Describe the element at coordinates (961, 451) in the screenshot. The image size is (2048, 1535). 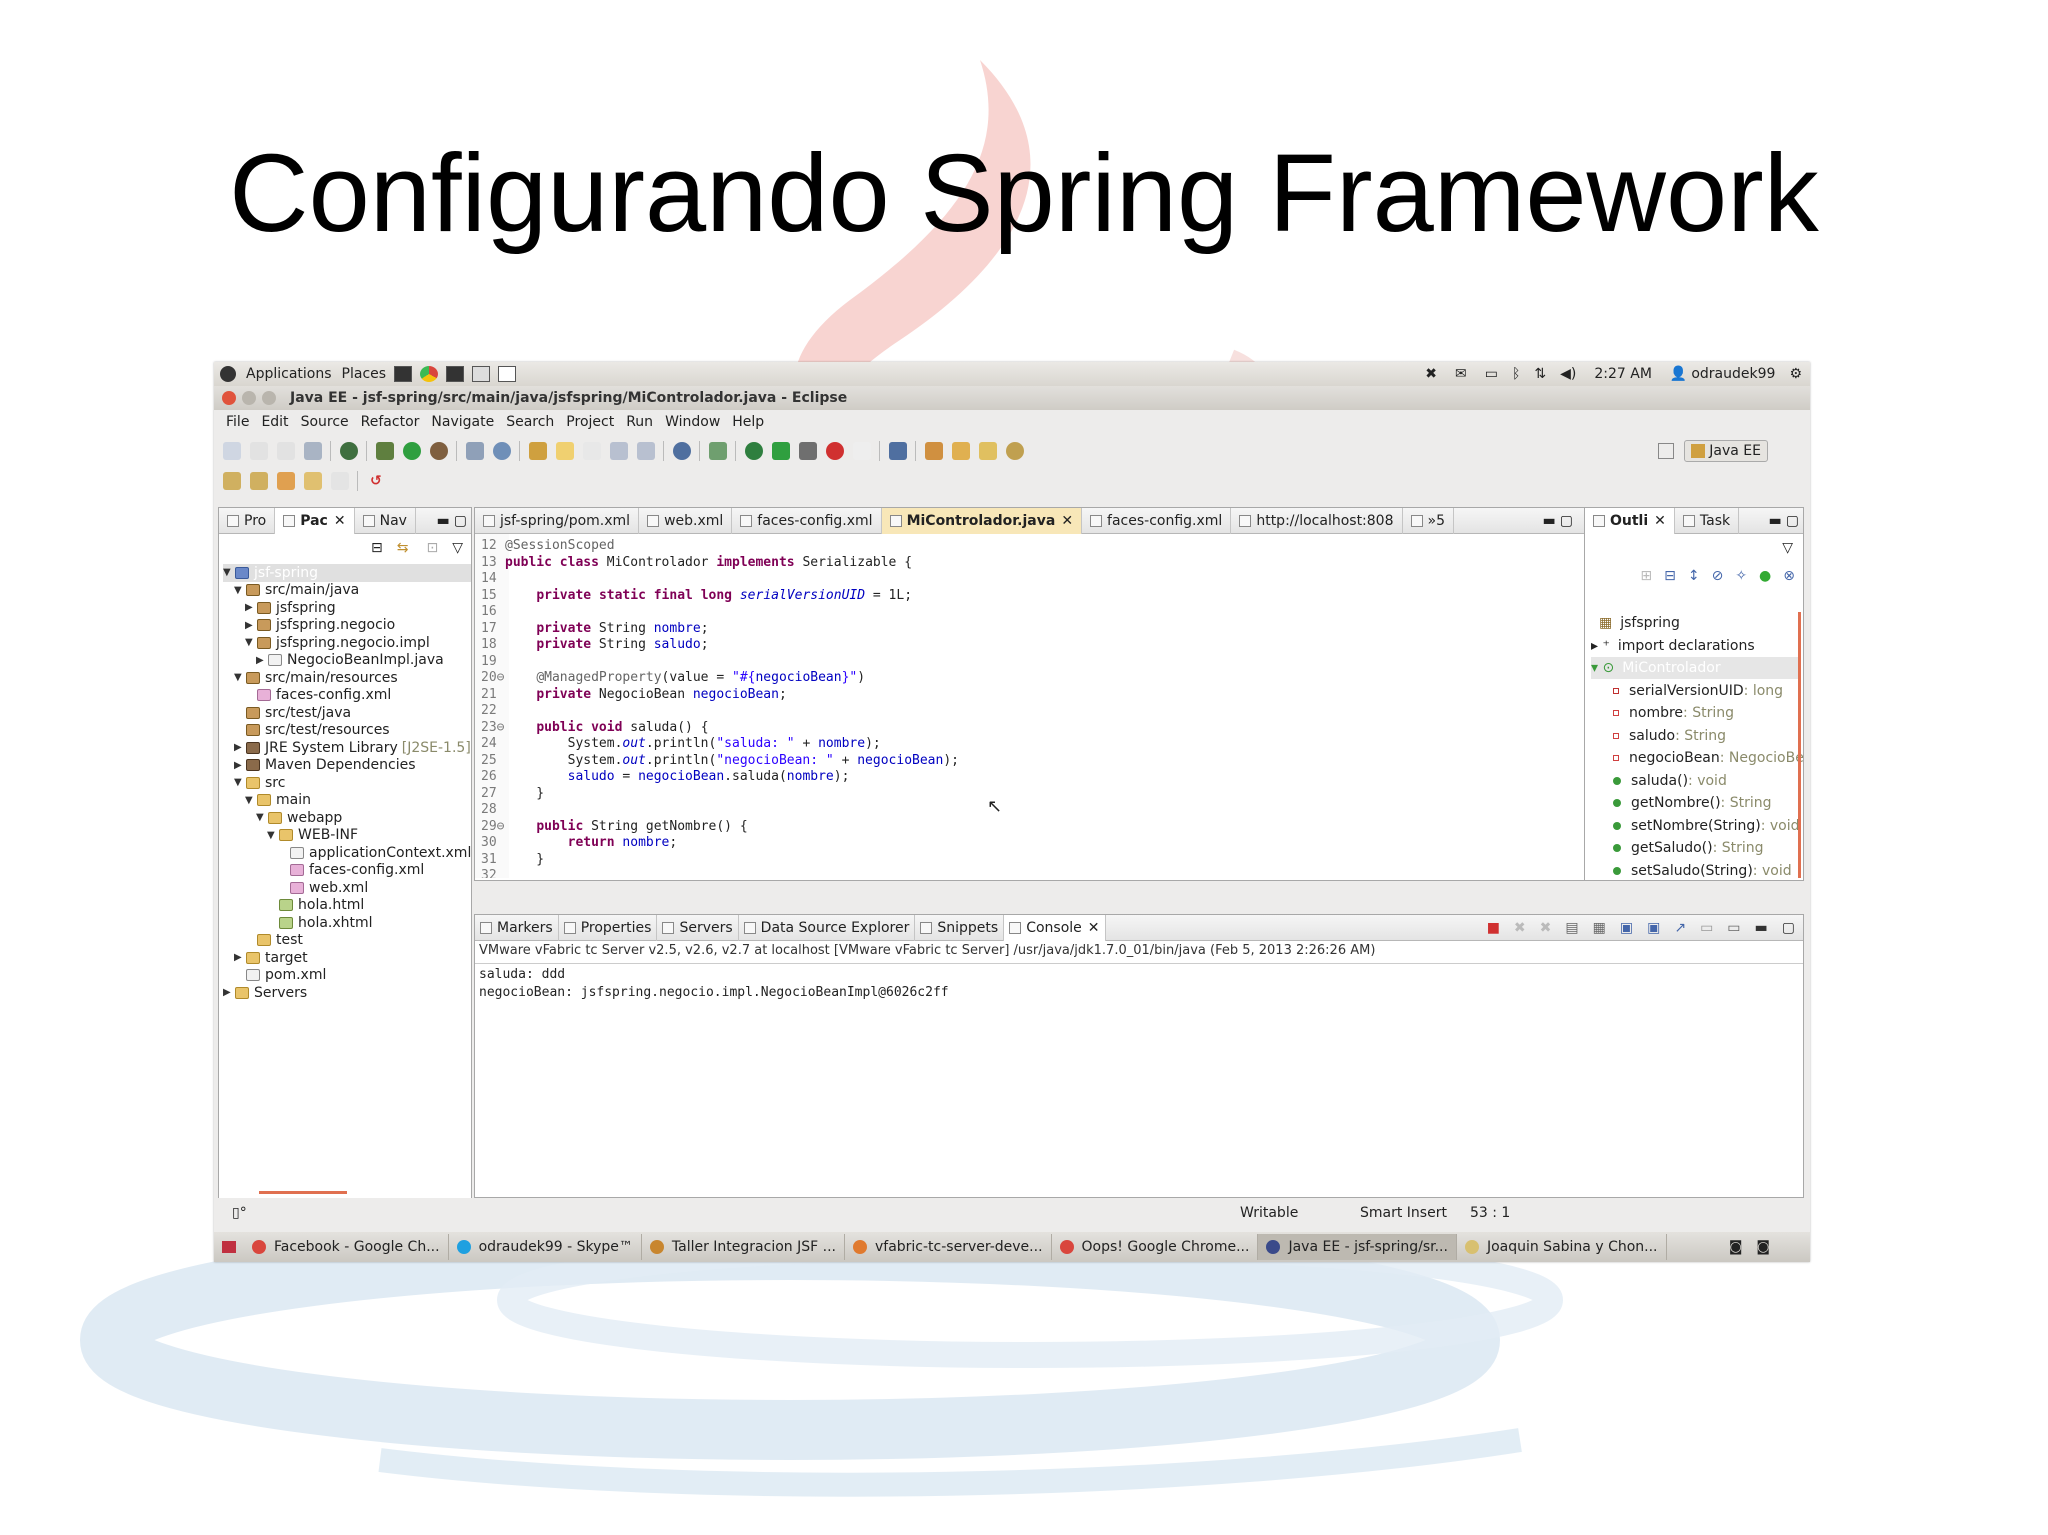
I see `open-folder-icon` at that location.